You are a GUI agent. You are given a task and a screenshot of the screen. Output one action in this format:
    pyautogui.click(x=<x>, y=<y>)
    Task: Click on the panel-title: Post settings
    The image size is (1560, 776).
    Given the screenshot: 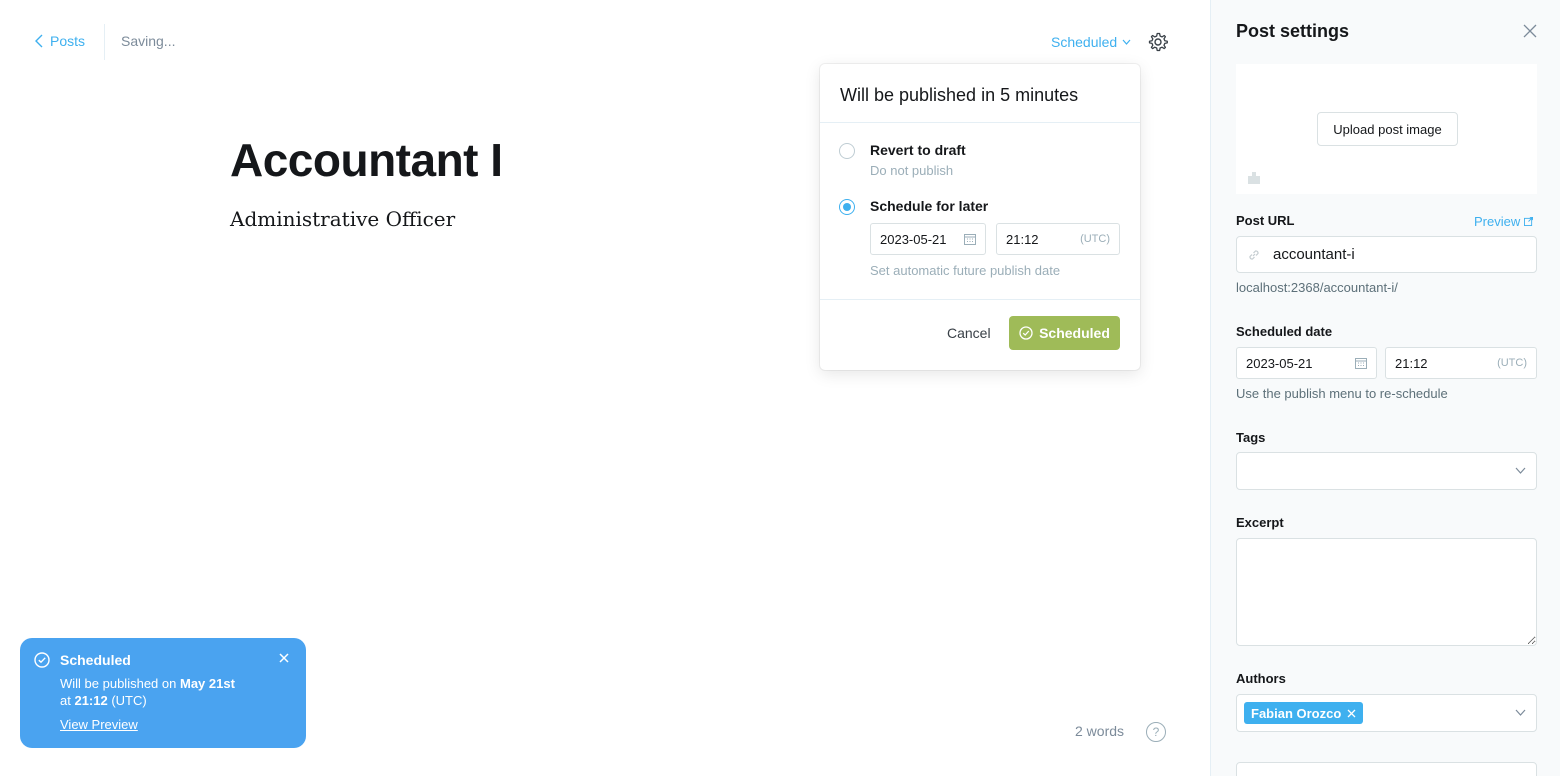 What is the action you would take?
    pyautogui.click(x=1293, y=31)
    